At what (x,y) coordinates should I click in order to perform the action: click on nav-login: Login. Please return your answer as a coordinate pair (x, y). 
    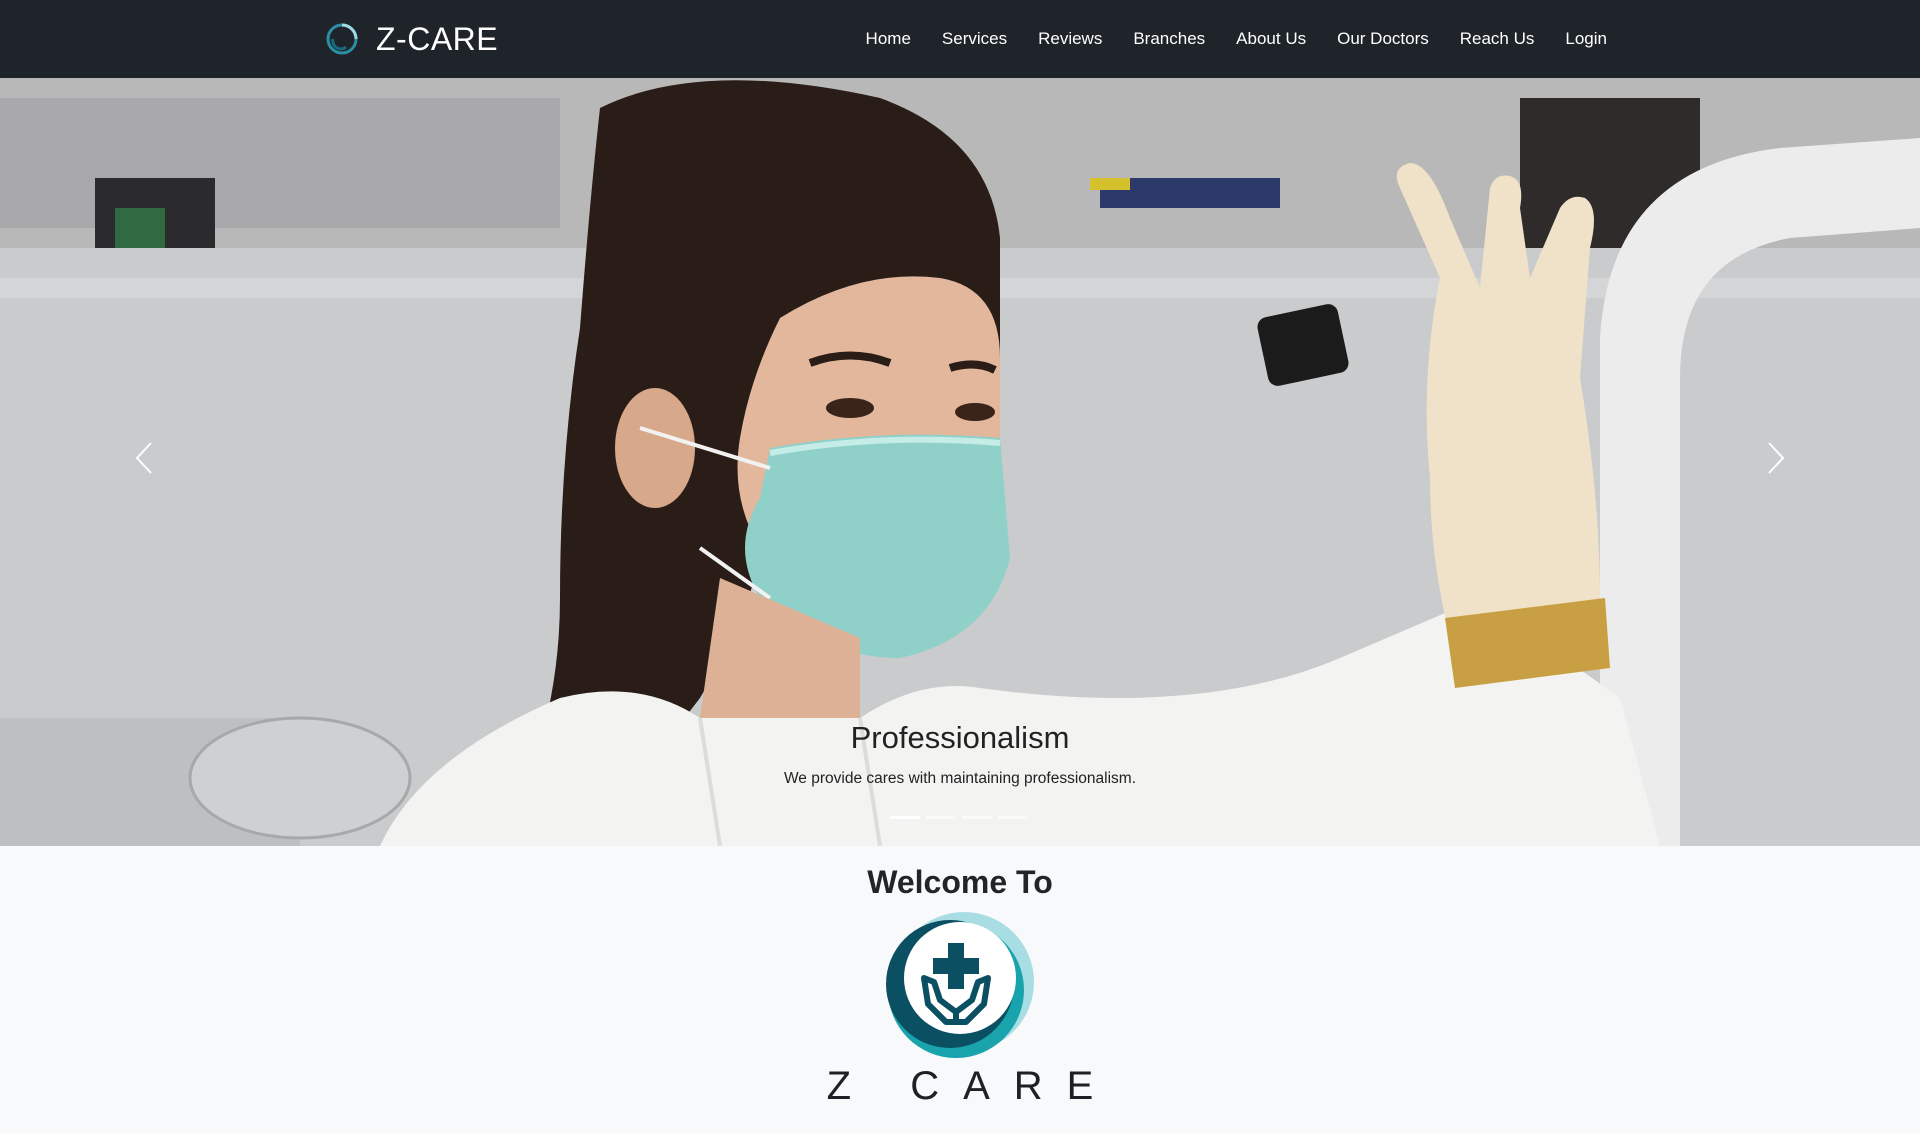
    Looking at the image, I should click on (1586, 39).